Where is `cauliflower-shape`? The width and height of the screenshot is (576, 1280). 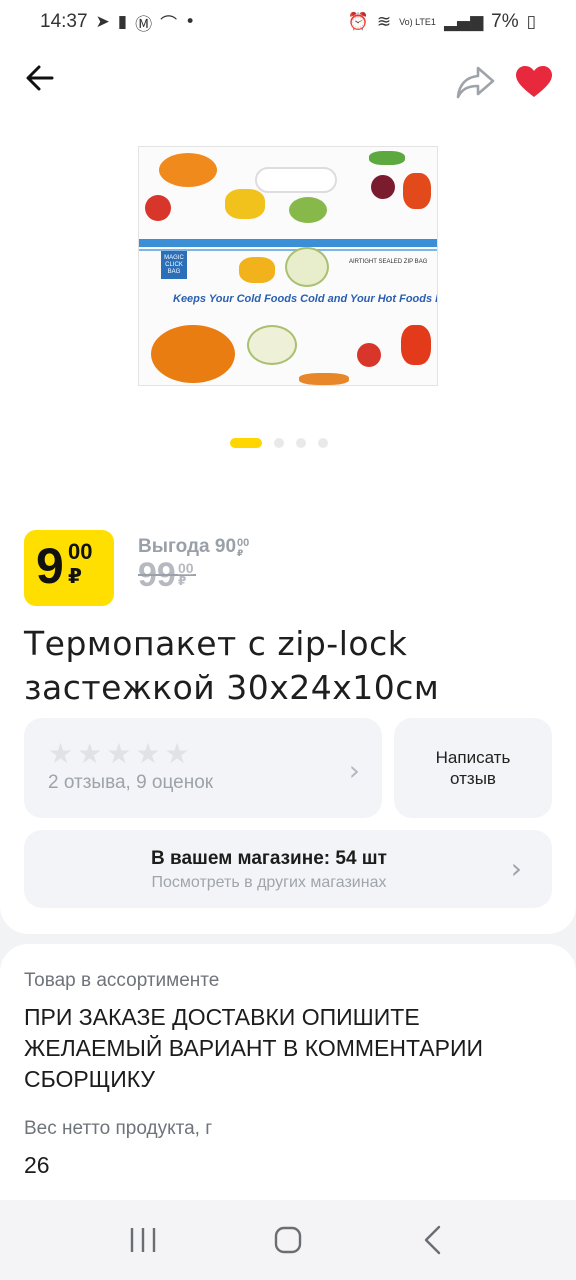
cauliflower-shape is located at coordinates (307, 267).